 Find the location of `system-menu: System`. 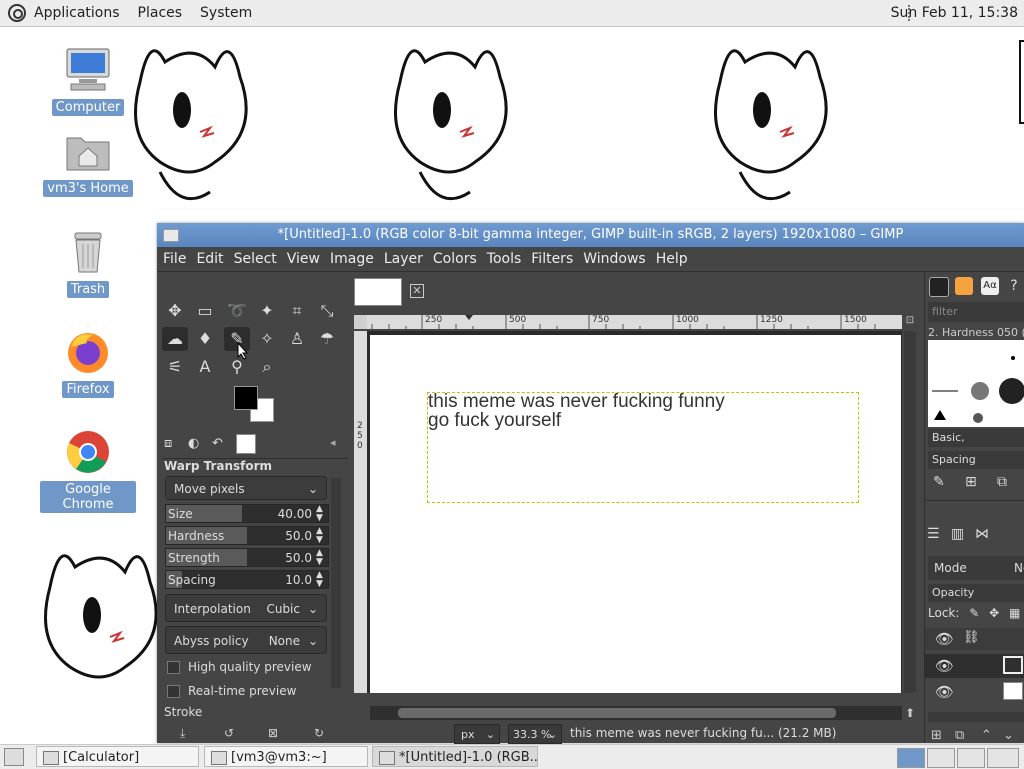

system-menu: System is located at coordinates (226, 13).